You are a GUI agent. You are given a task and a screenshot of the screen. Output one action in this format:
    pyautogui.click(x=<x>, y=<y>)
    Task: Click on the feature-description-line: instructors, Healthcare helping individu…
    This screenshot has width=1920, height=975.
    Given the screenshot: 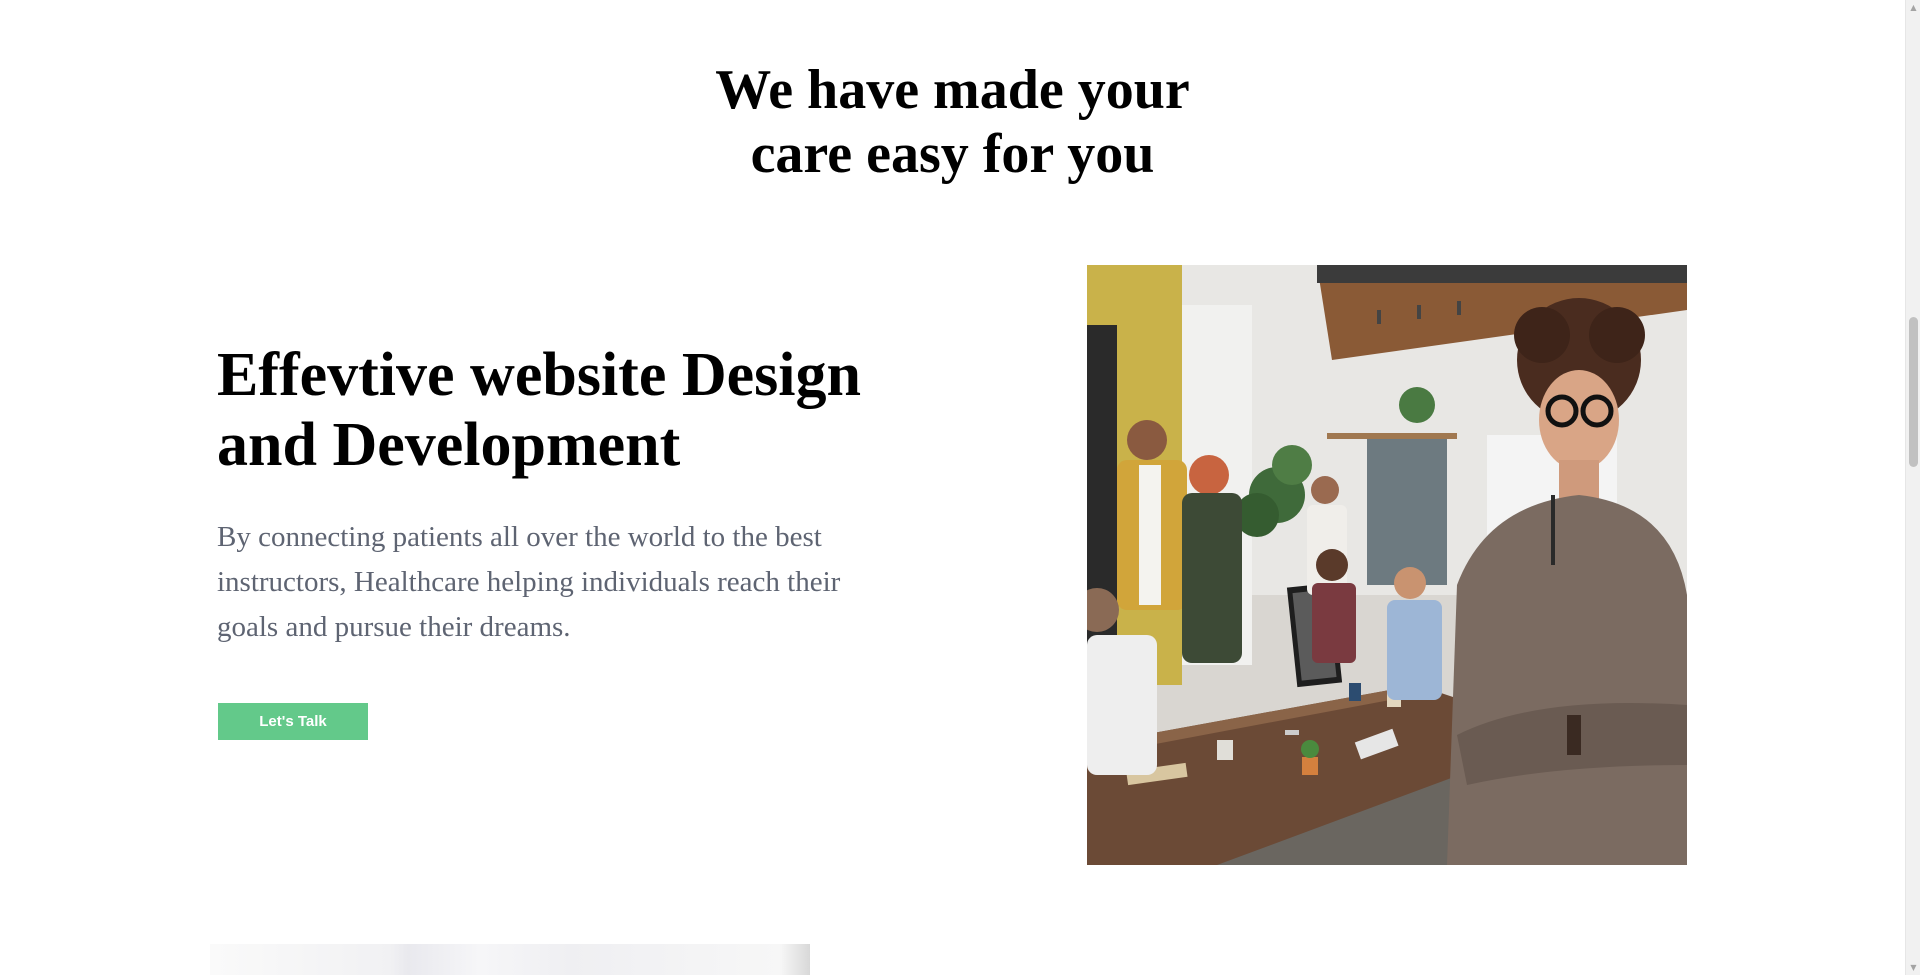 What is the action you would take?
    pyautogui.click(x=529, y=582)
    